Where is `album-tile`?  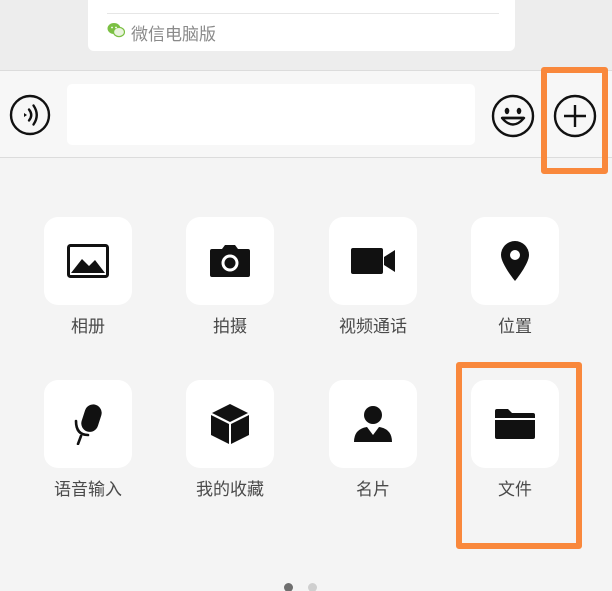 album-tile is located at coordinates (88, 261).